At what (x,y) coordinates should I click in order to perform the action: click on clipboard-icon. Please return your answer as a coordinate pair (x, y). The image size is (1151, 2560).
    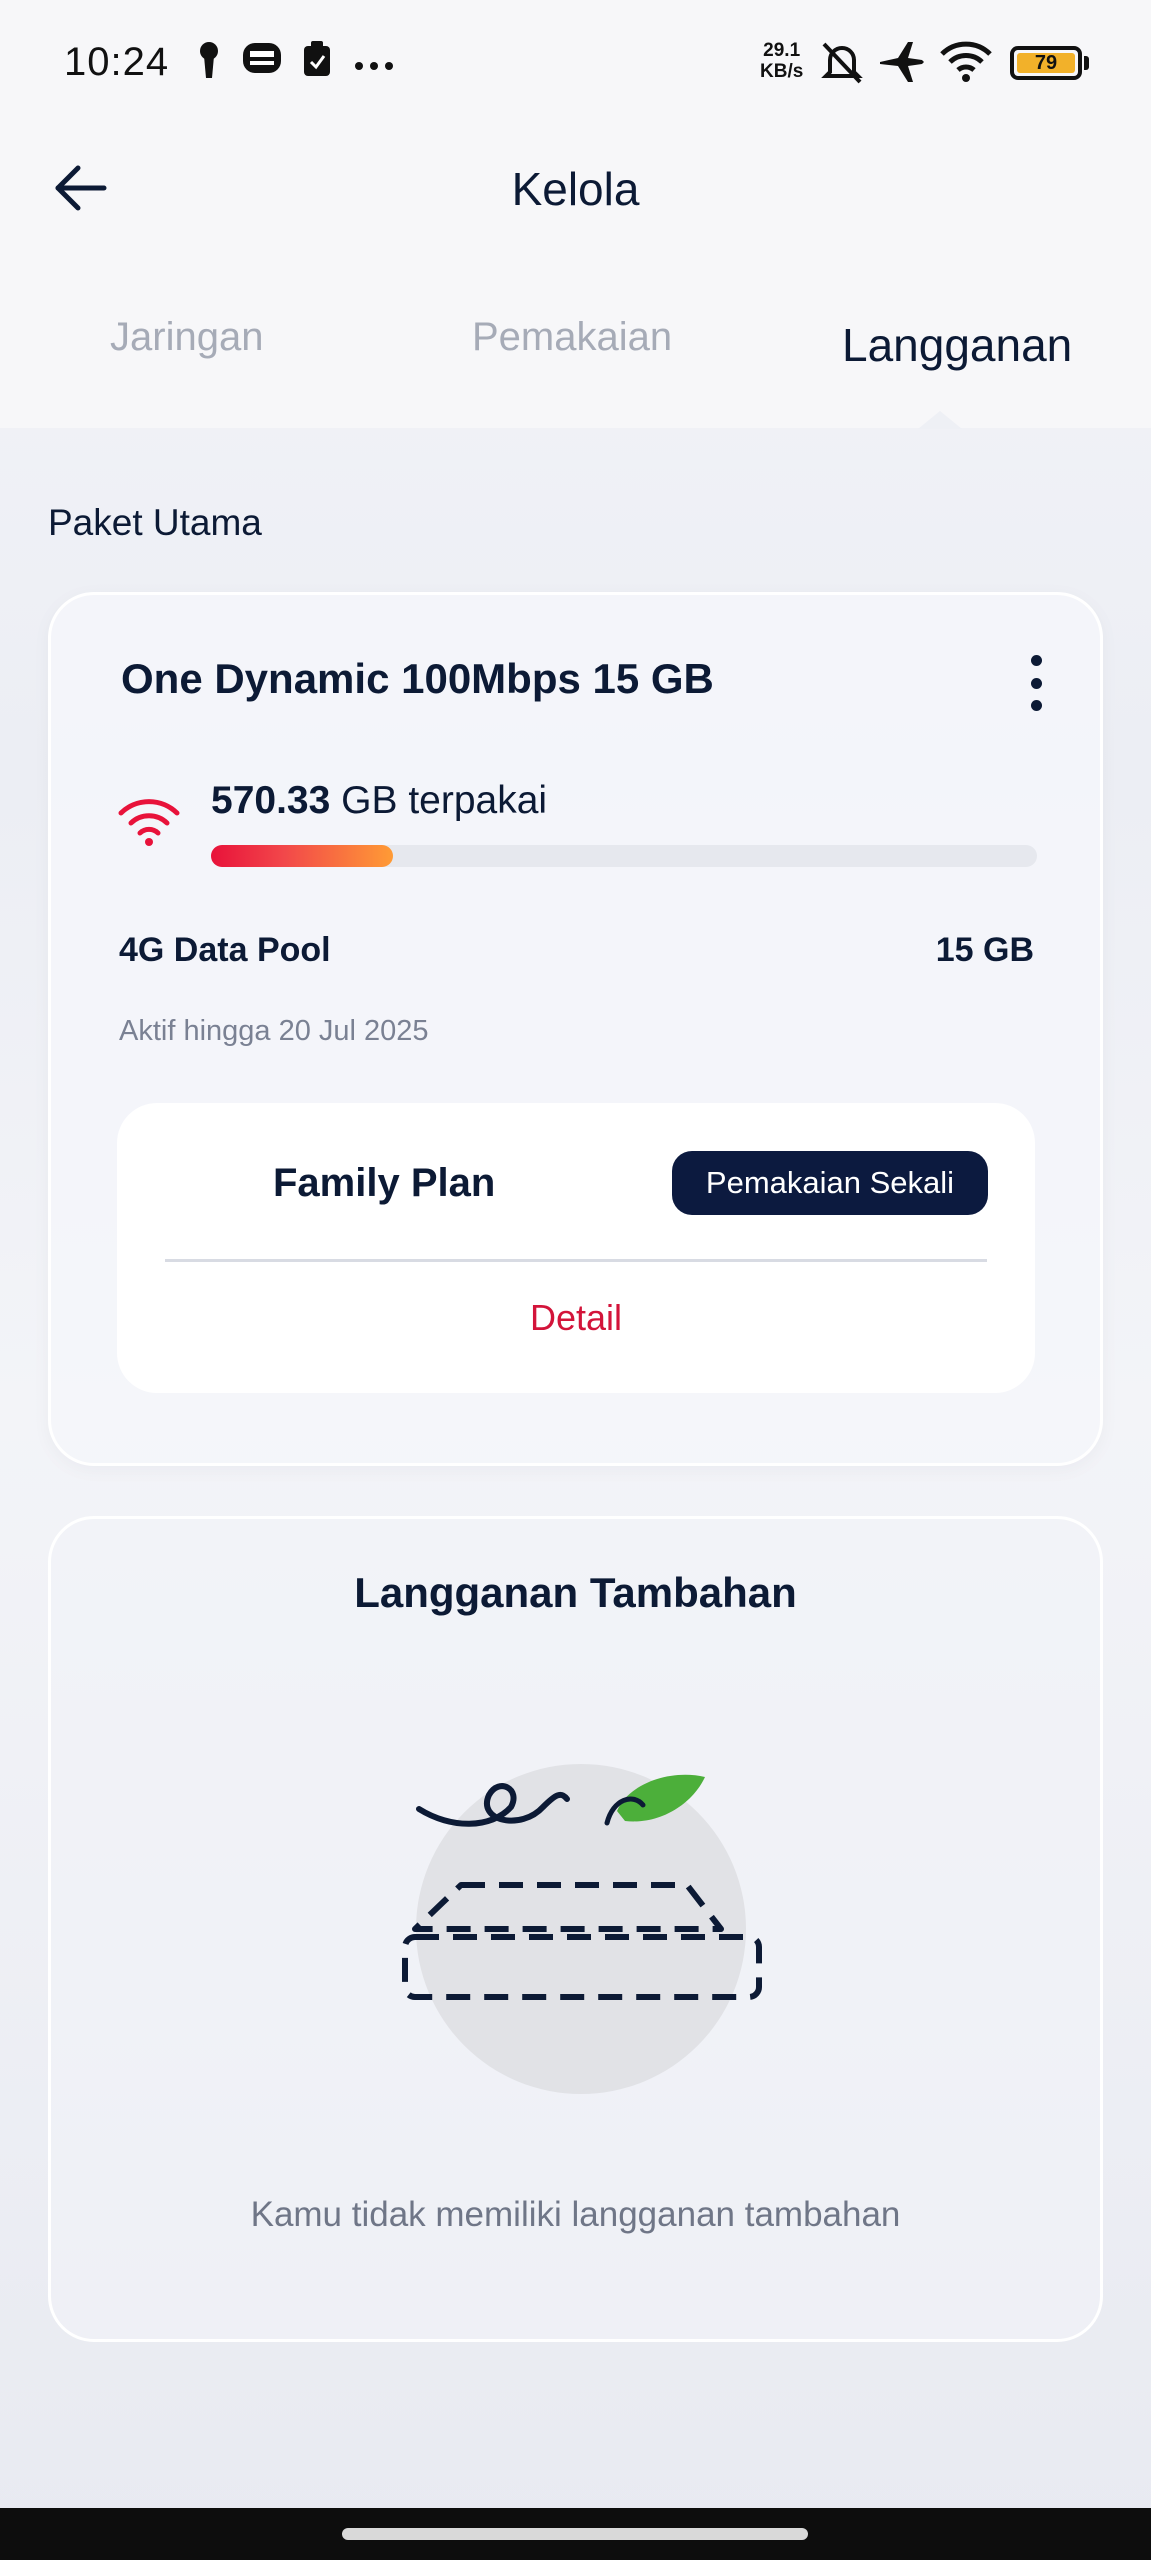
    Looking at the image, I should click on (317, 60).